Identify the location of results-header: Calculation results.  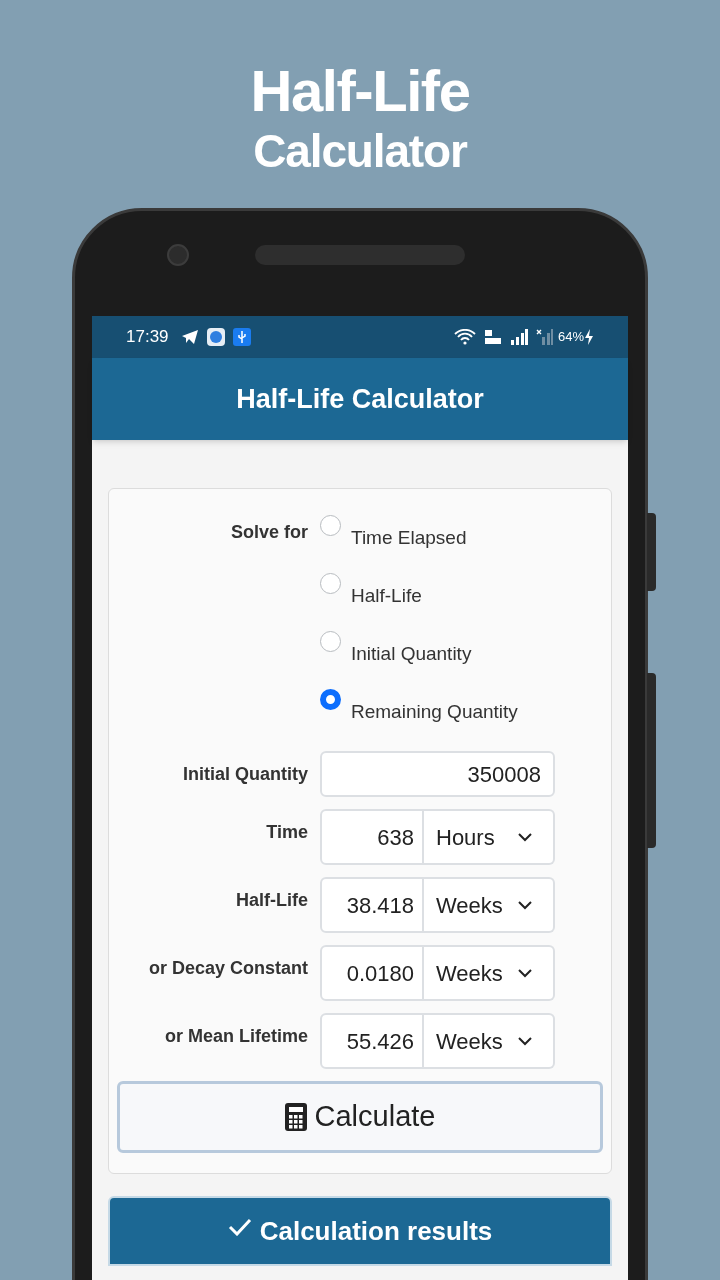
(360, 1231).